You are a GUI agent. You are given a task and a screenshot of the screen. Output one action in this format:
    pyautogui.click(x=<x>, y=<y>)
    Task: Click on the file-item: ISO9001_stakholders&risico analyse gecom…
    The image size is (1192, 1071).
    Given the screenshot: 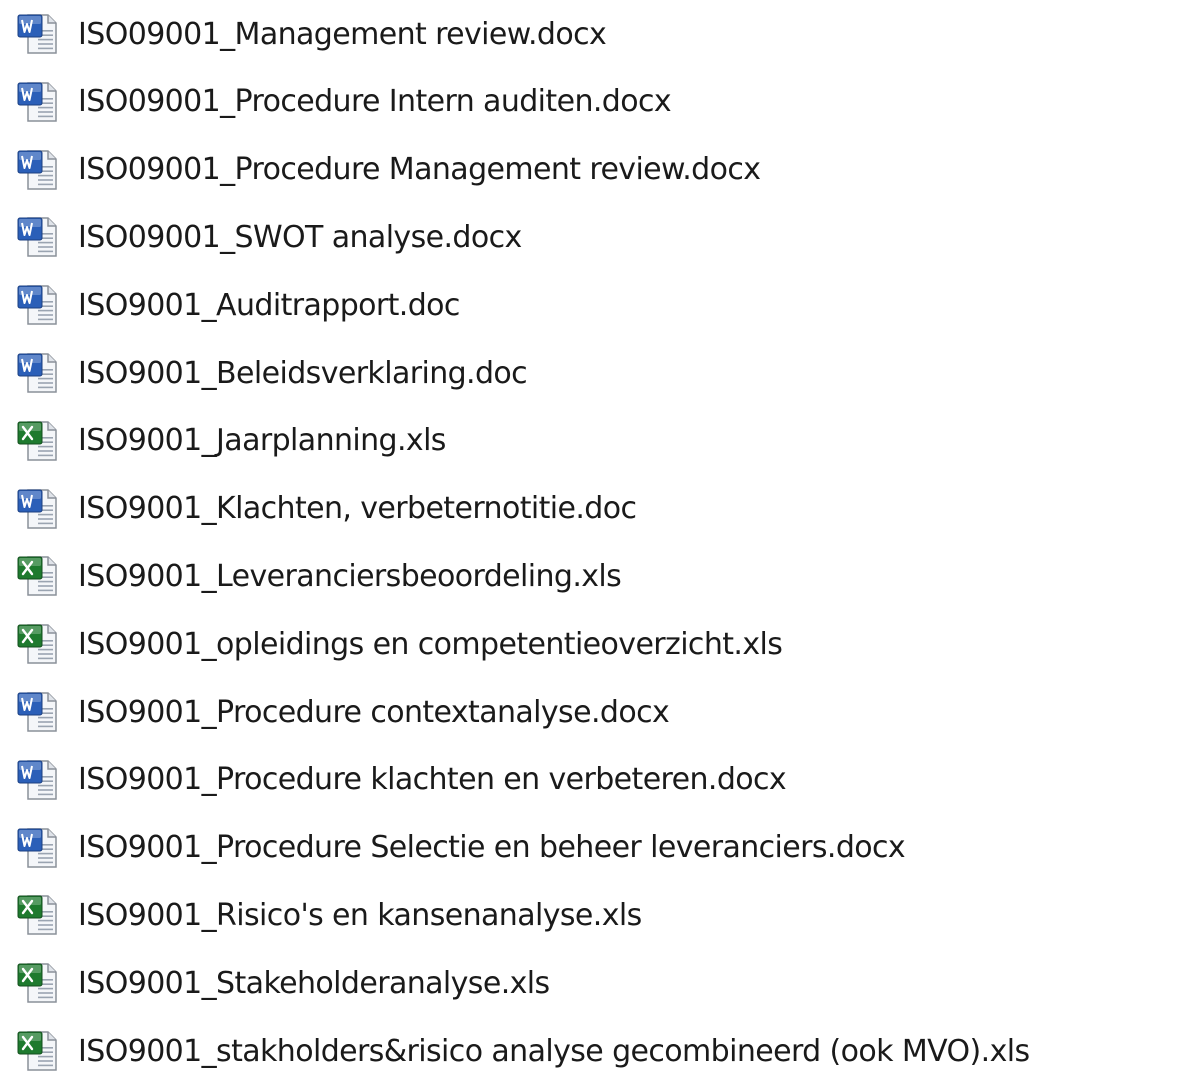 What is the action you would take?
    pyautogui.click(x=596, y=1044)
    